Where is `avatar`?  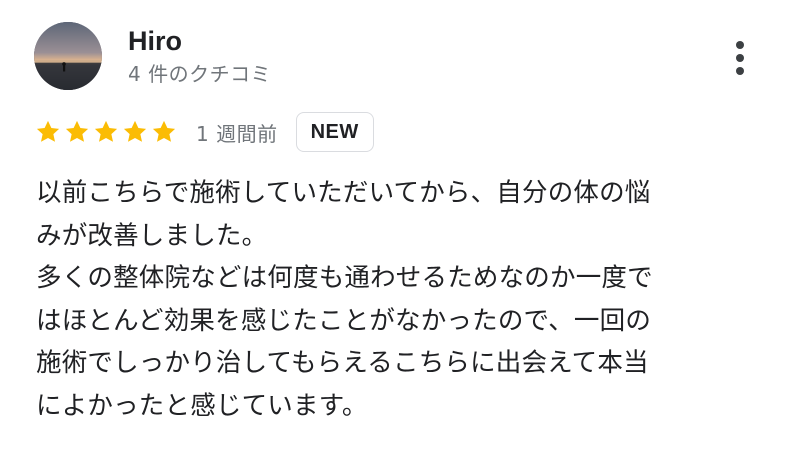 avatar is located at coordinates (68, 56).